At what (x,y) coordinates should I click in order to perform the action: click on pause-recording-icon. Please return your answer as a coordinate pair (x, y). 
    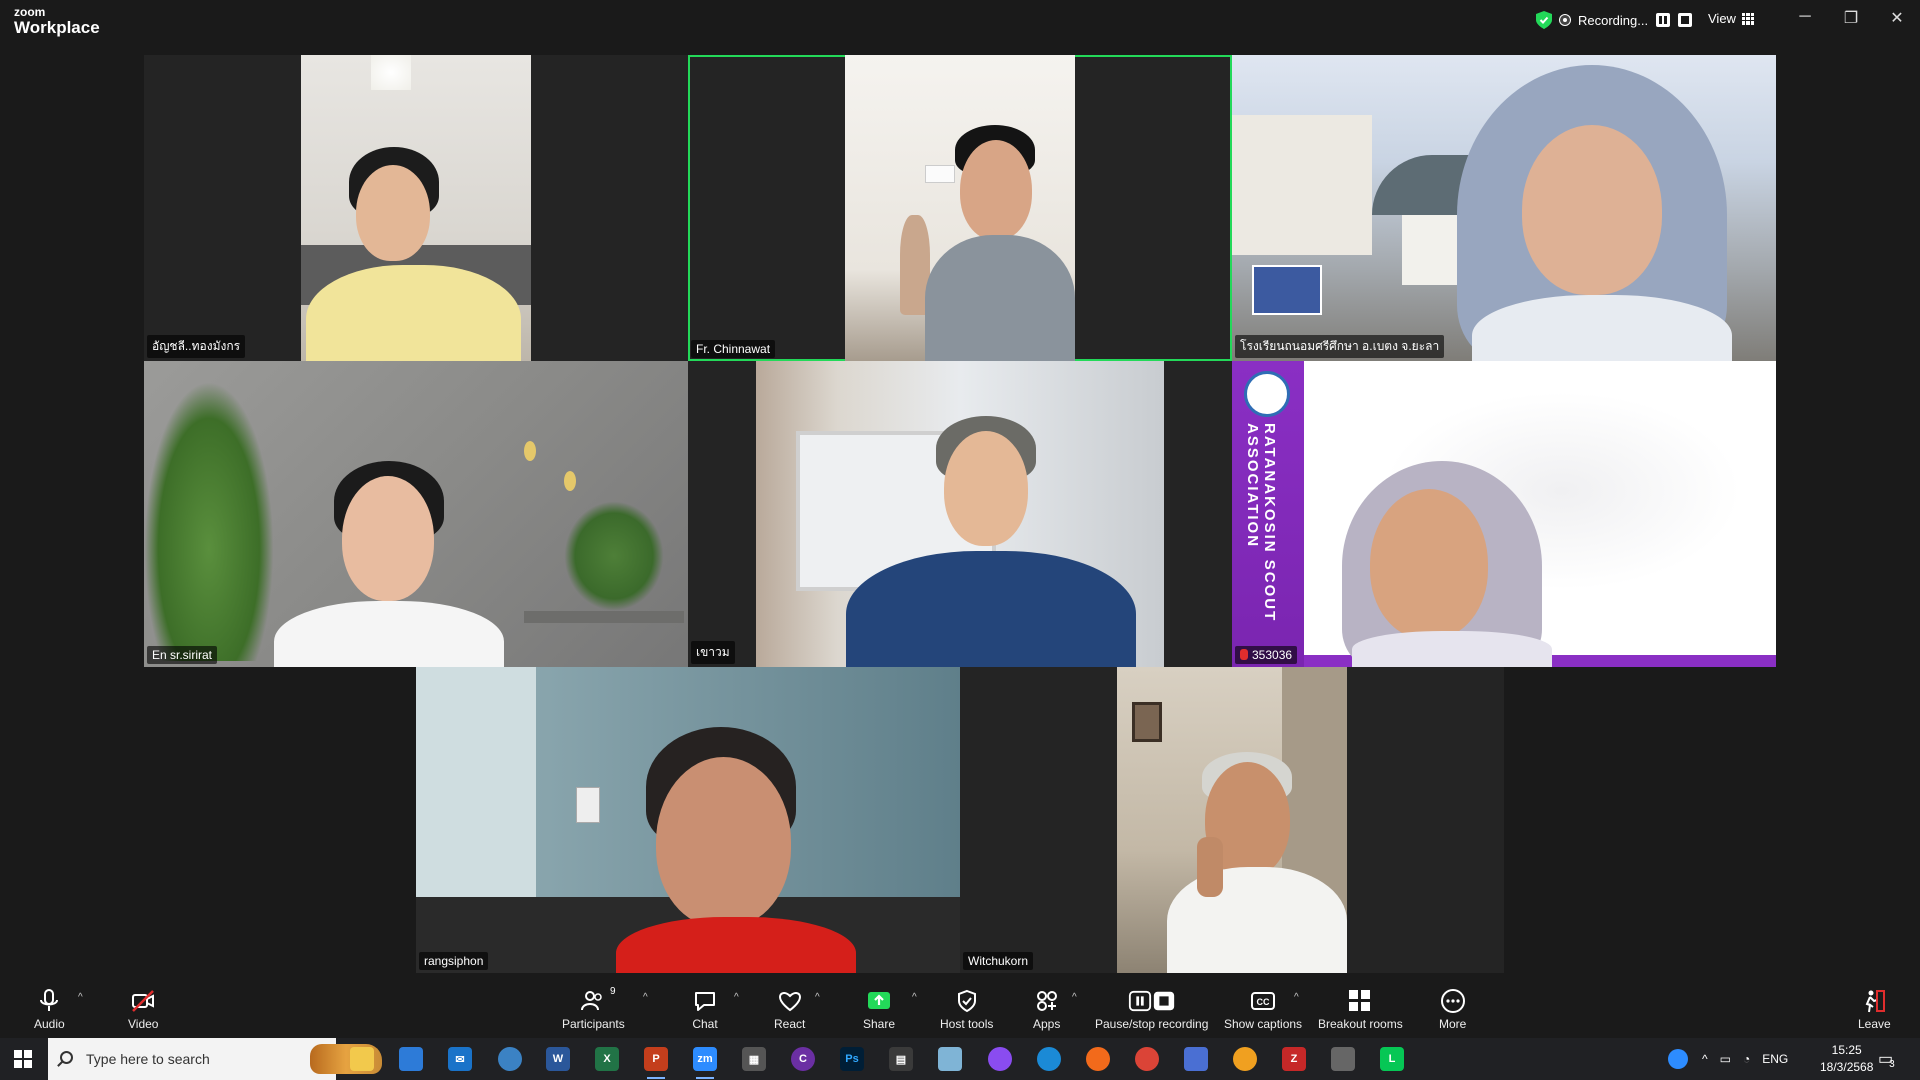
    Looking at the image, I should click on (1663, 20).